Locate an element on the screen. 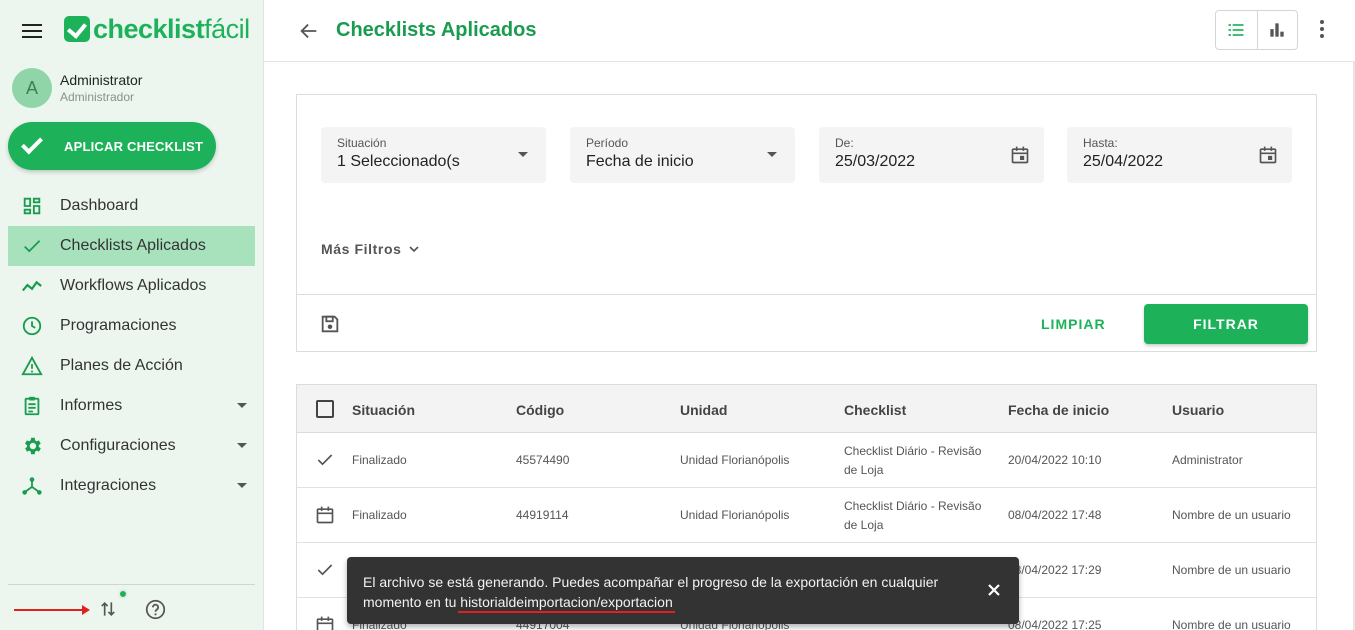 The height and width of the screenshot is (630, 1355). more-vert-icon is located at coordinates (1322, 30).